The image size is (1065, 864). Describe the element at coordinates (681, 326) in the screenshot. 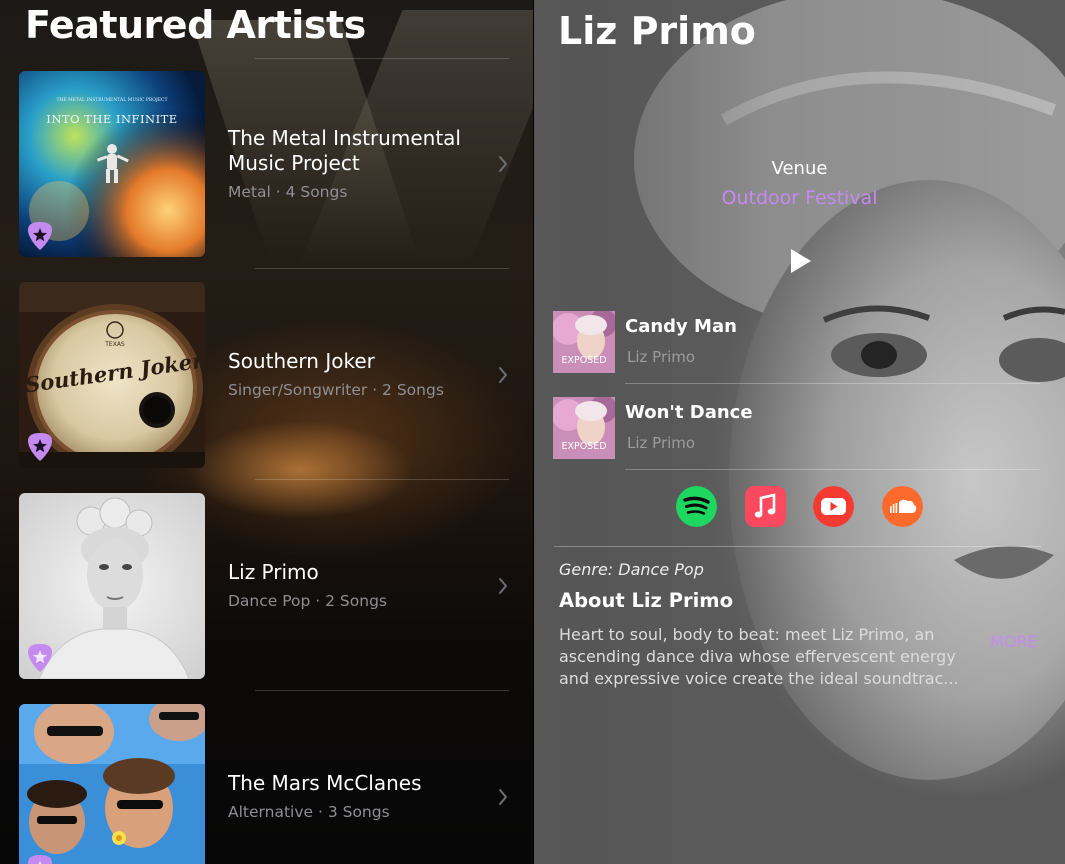

I see `song-title: Candy Man` at that location.